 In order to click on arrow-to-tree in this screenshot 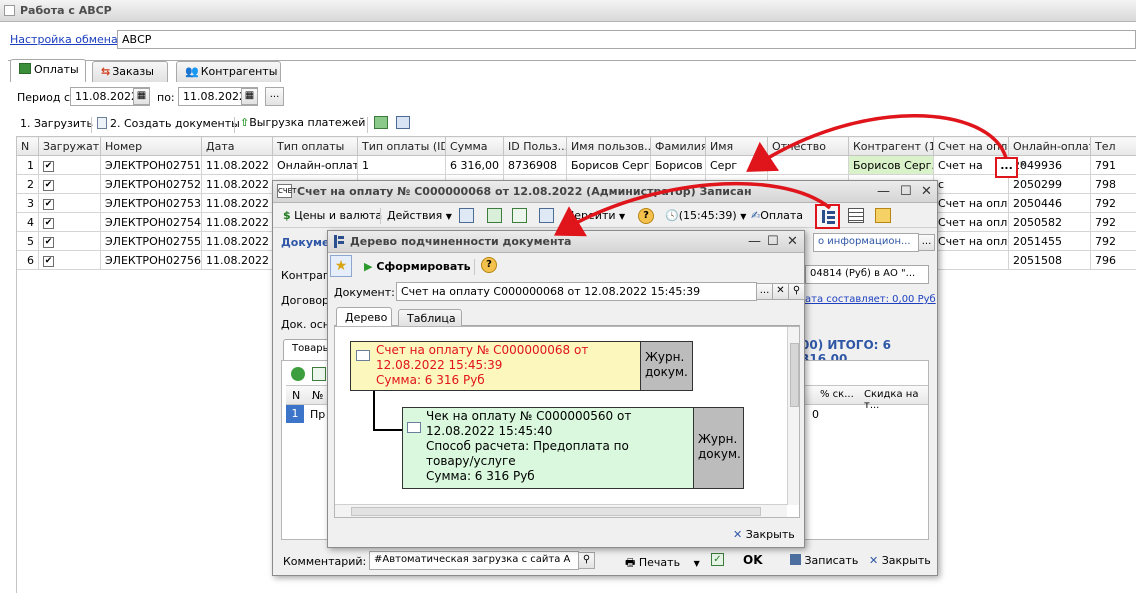, I will do `click(692, 209)`.